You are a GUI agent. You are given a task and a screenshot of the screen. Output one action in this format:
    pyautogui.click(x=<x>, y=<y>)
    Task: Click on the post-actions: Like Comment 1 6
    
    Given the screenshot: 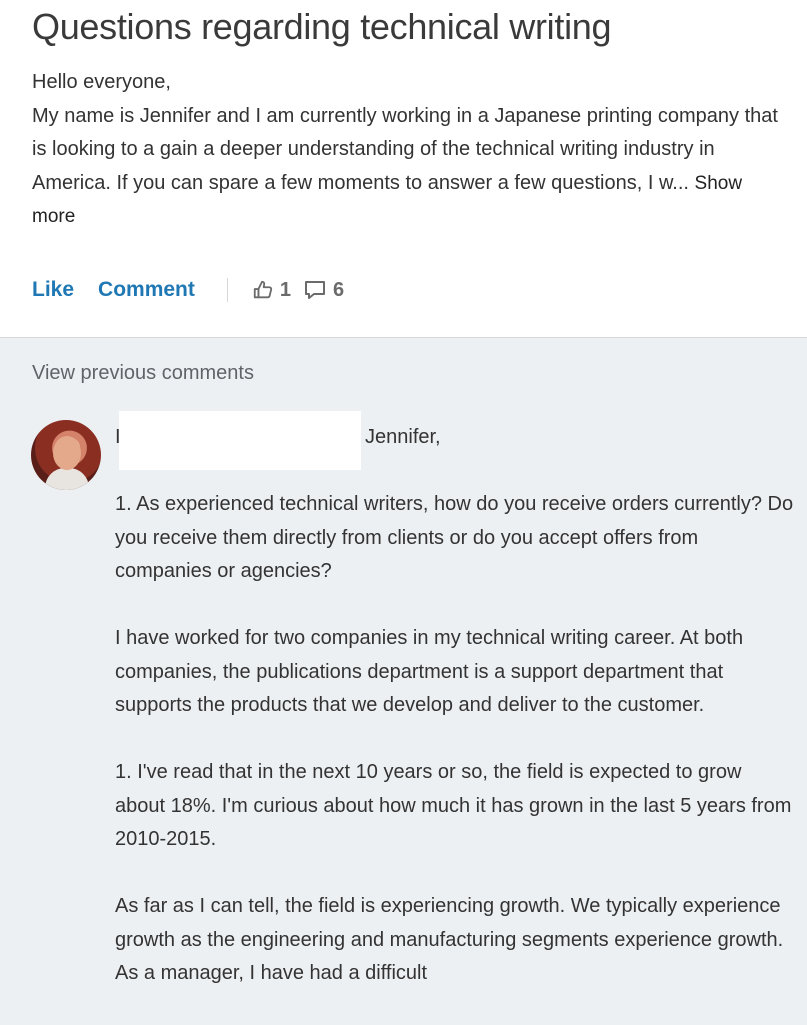 What is the action you would take?
    pyautogui.click(x=188, y=290)
    